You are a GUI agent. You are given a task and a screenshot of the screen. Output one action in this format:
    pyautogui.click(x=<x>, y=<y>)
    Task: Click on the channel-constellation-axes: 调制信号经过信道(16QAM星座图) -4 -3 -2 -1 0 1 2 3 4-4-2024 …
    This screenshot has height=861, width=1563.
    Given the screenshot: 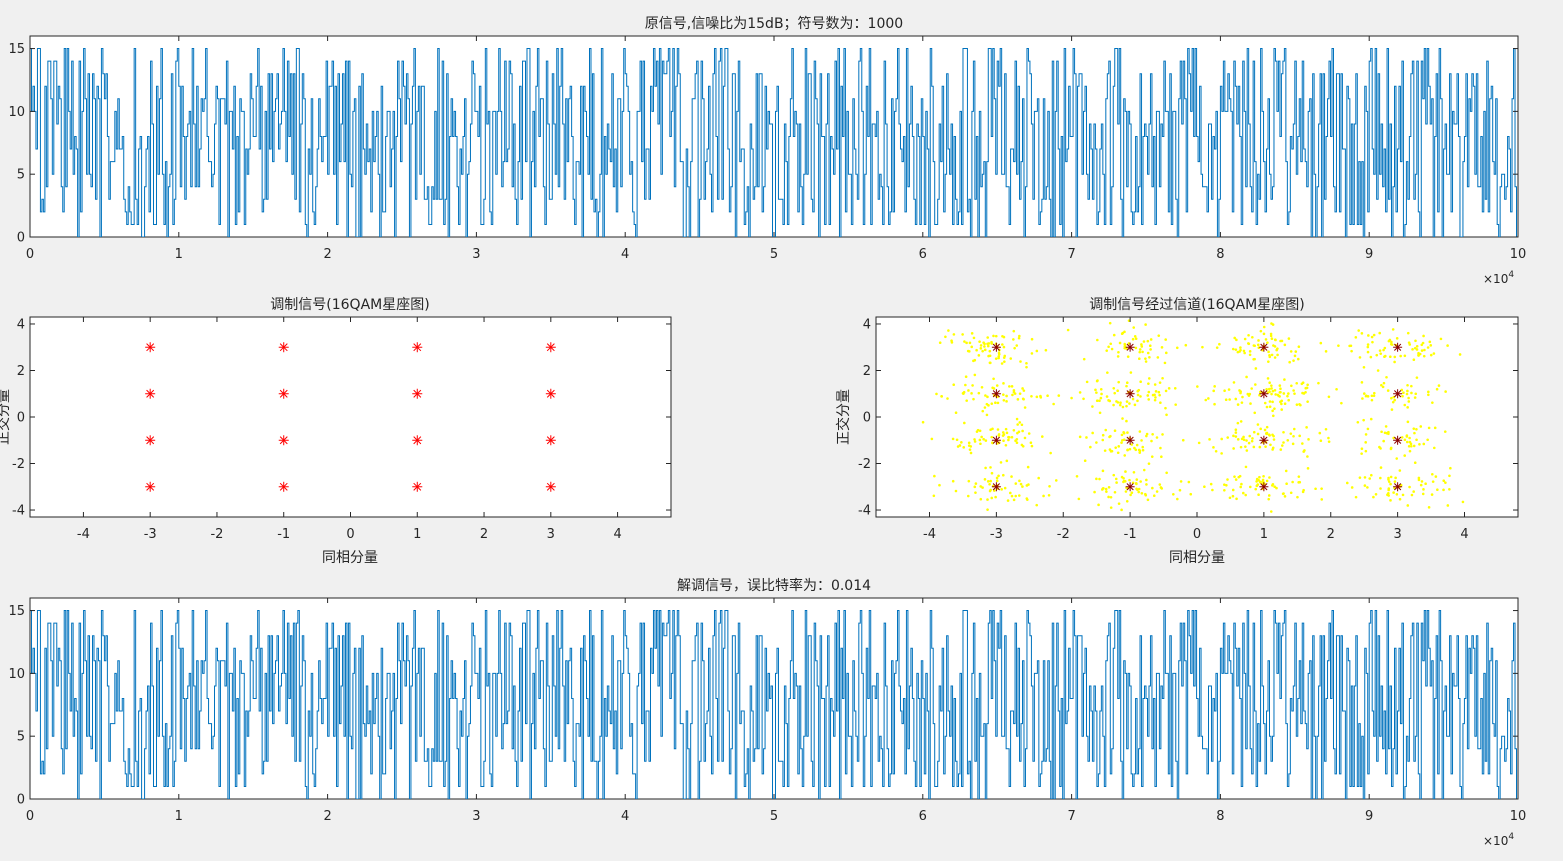 What is the action you would take?
    pyautogui.click(x=1177, y=431)
    